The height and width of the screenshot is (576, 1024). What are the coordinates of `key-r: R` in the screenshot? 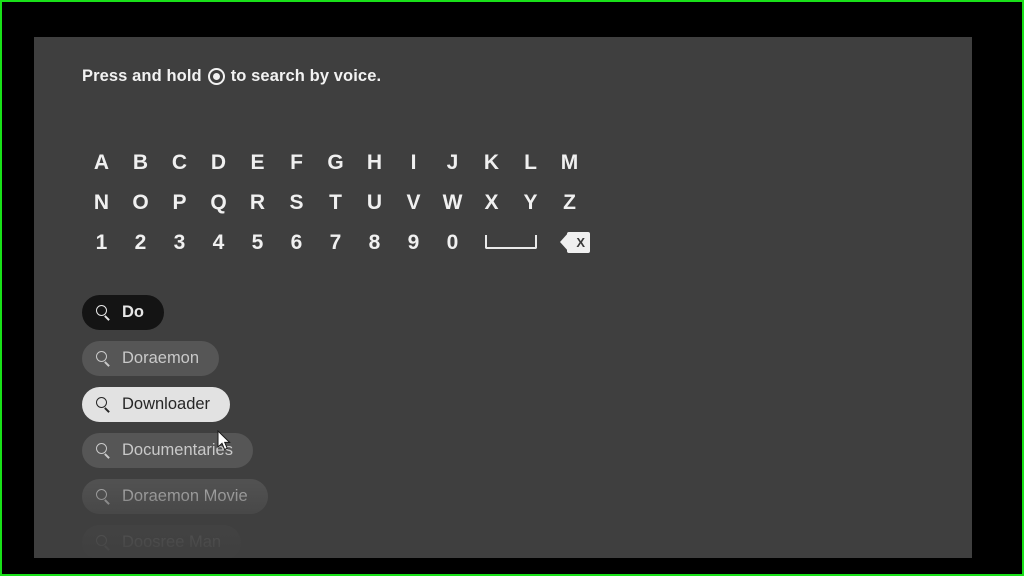 It's located at (257, 202).